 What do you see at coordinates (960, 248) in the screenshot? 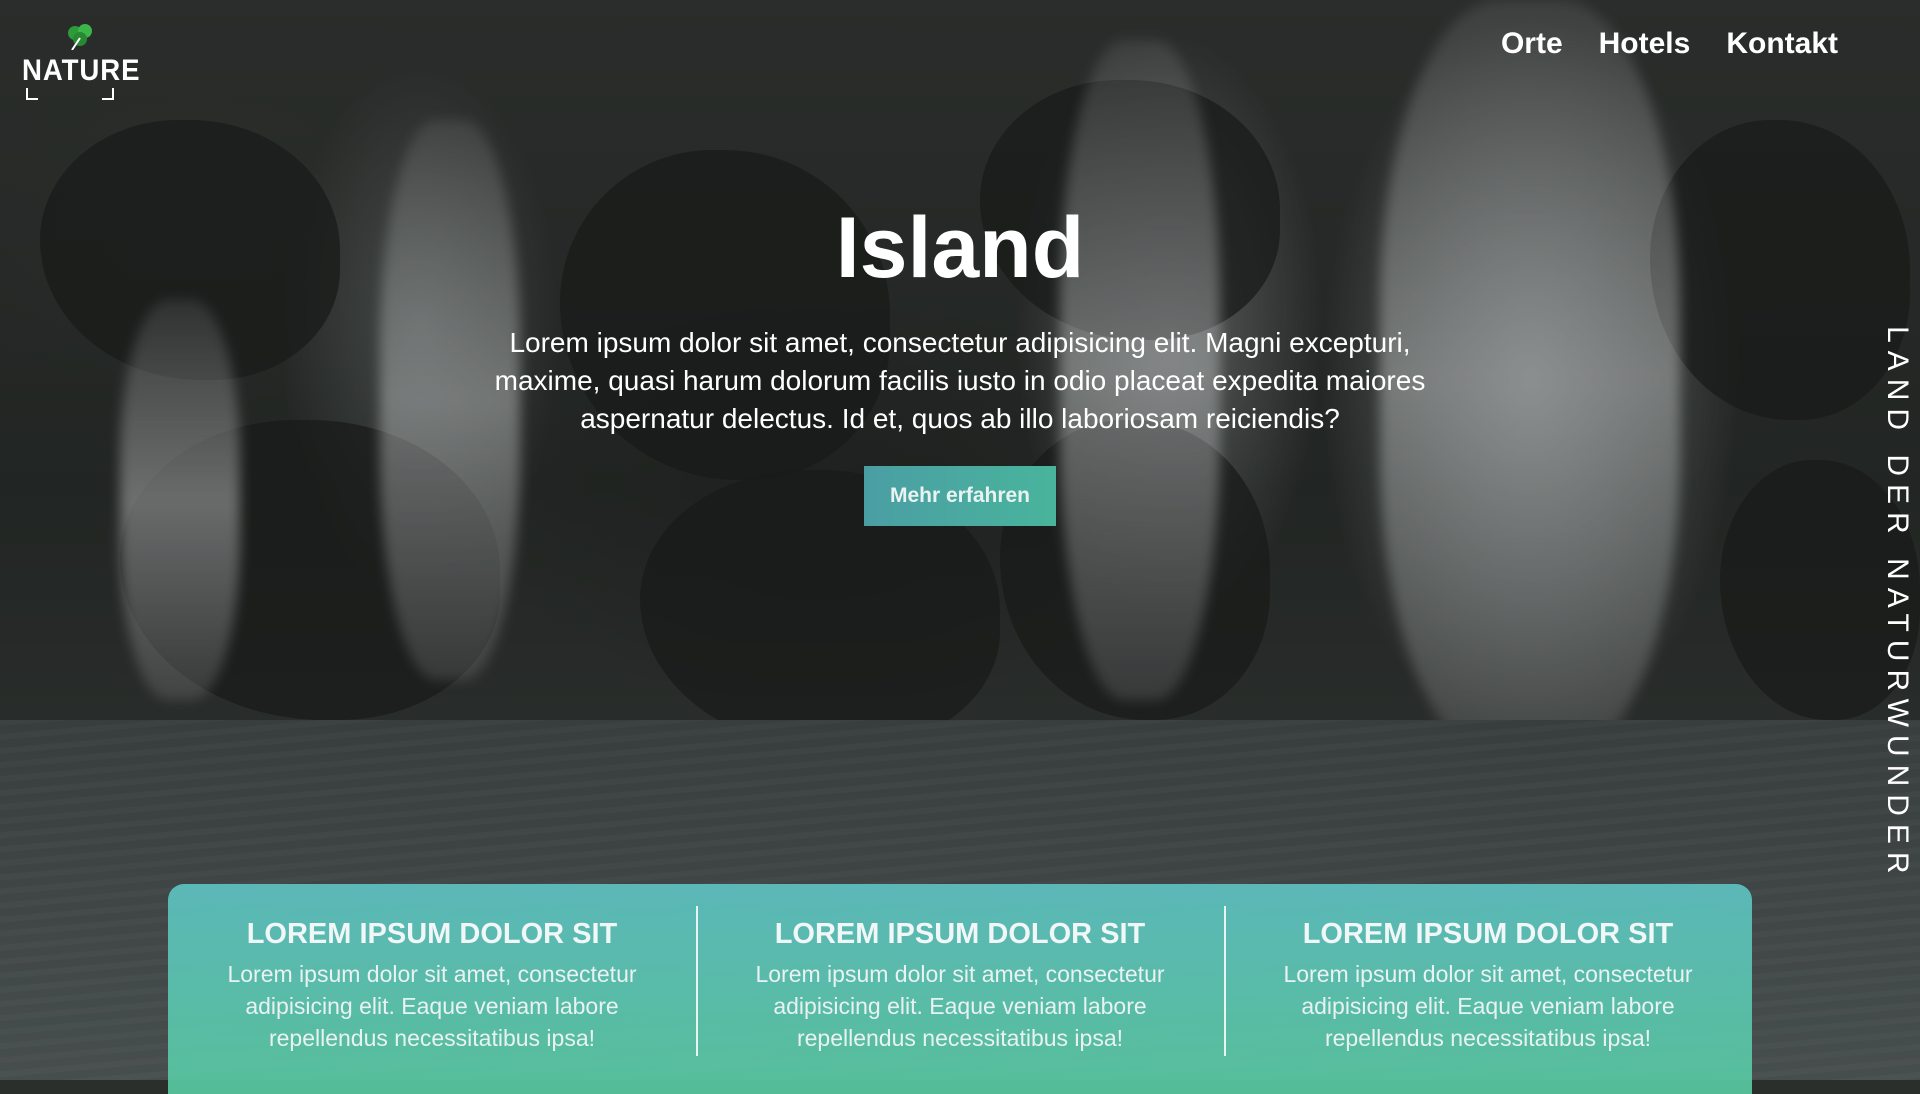
I see `hero-title: Island` at bounding box center [960, 248].